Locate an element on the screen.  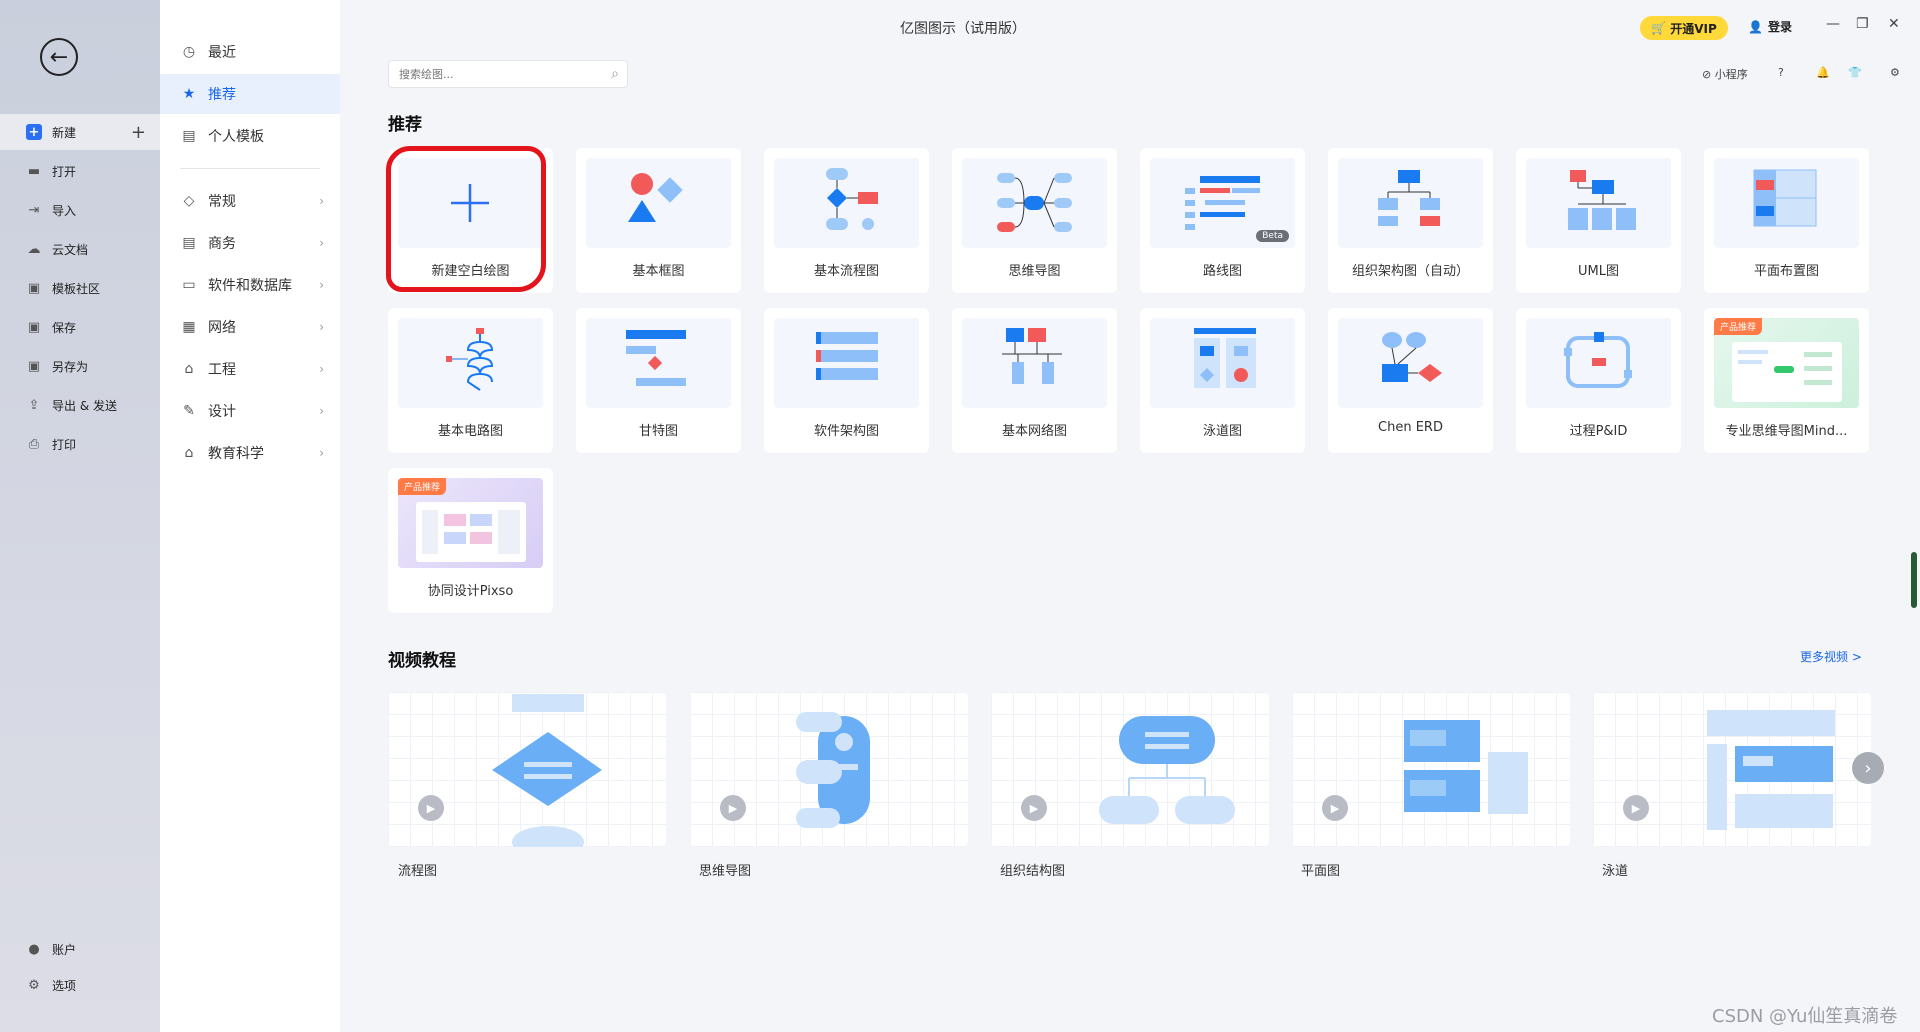
sidebar-item-import: ⇥ 导入 is located at coordinates (80, 210).